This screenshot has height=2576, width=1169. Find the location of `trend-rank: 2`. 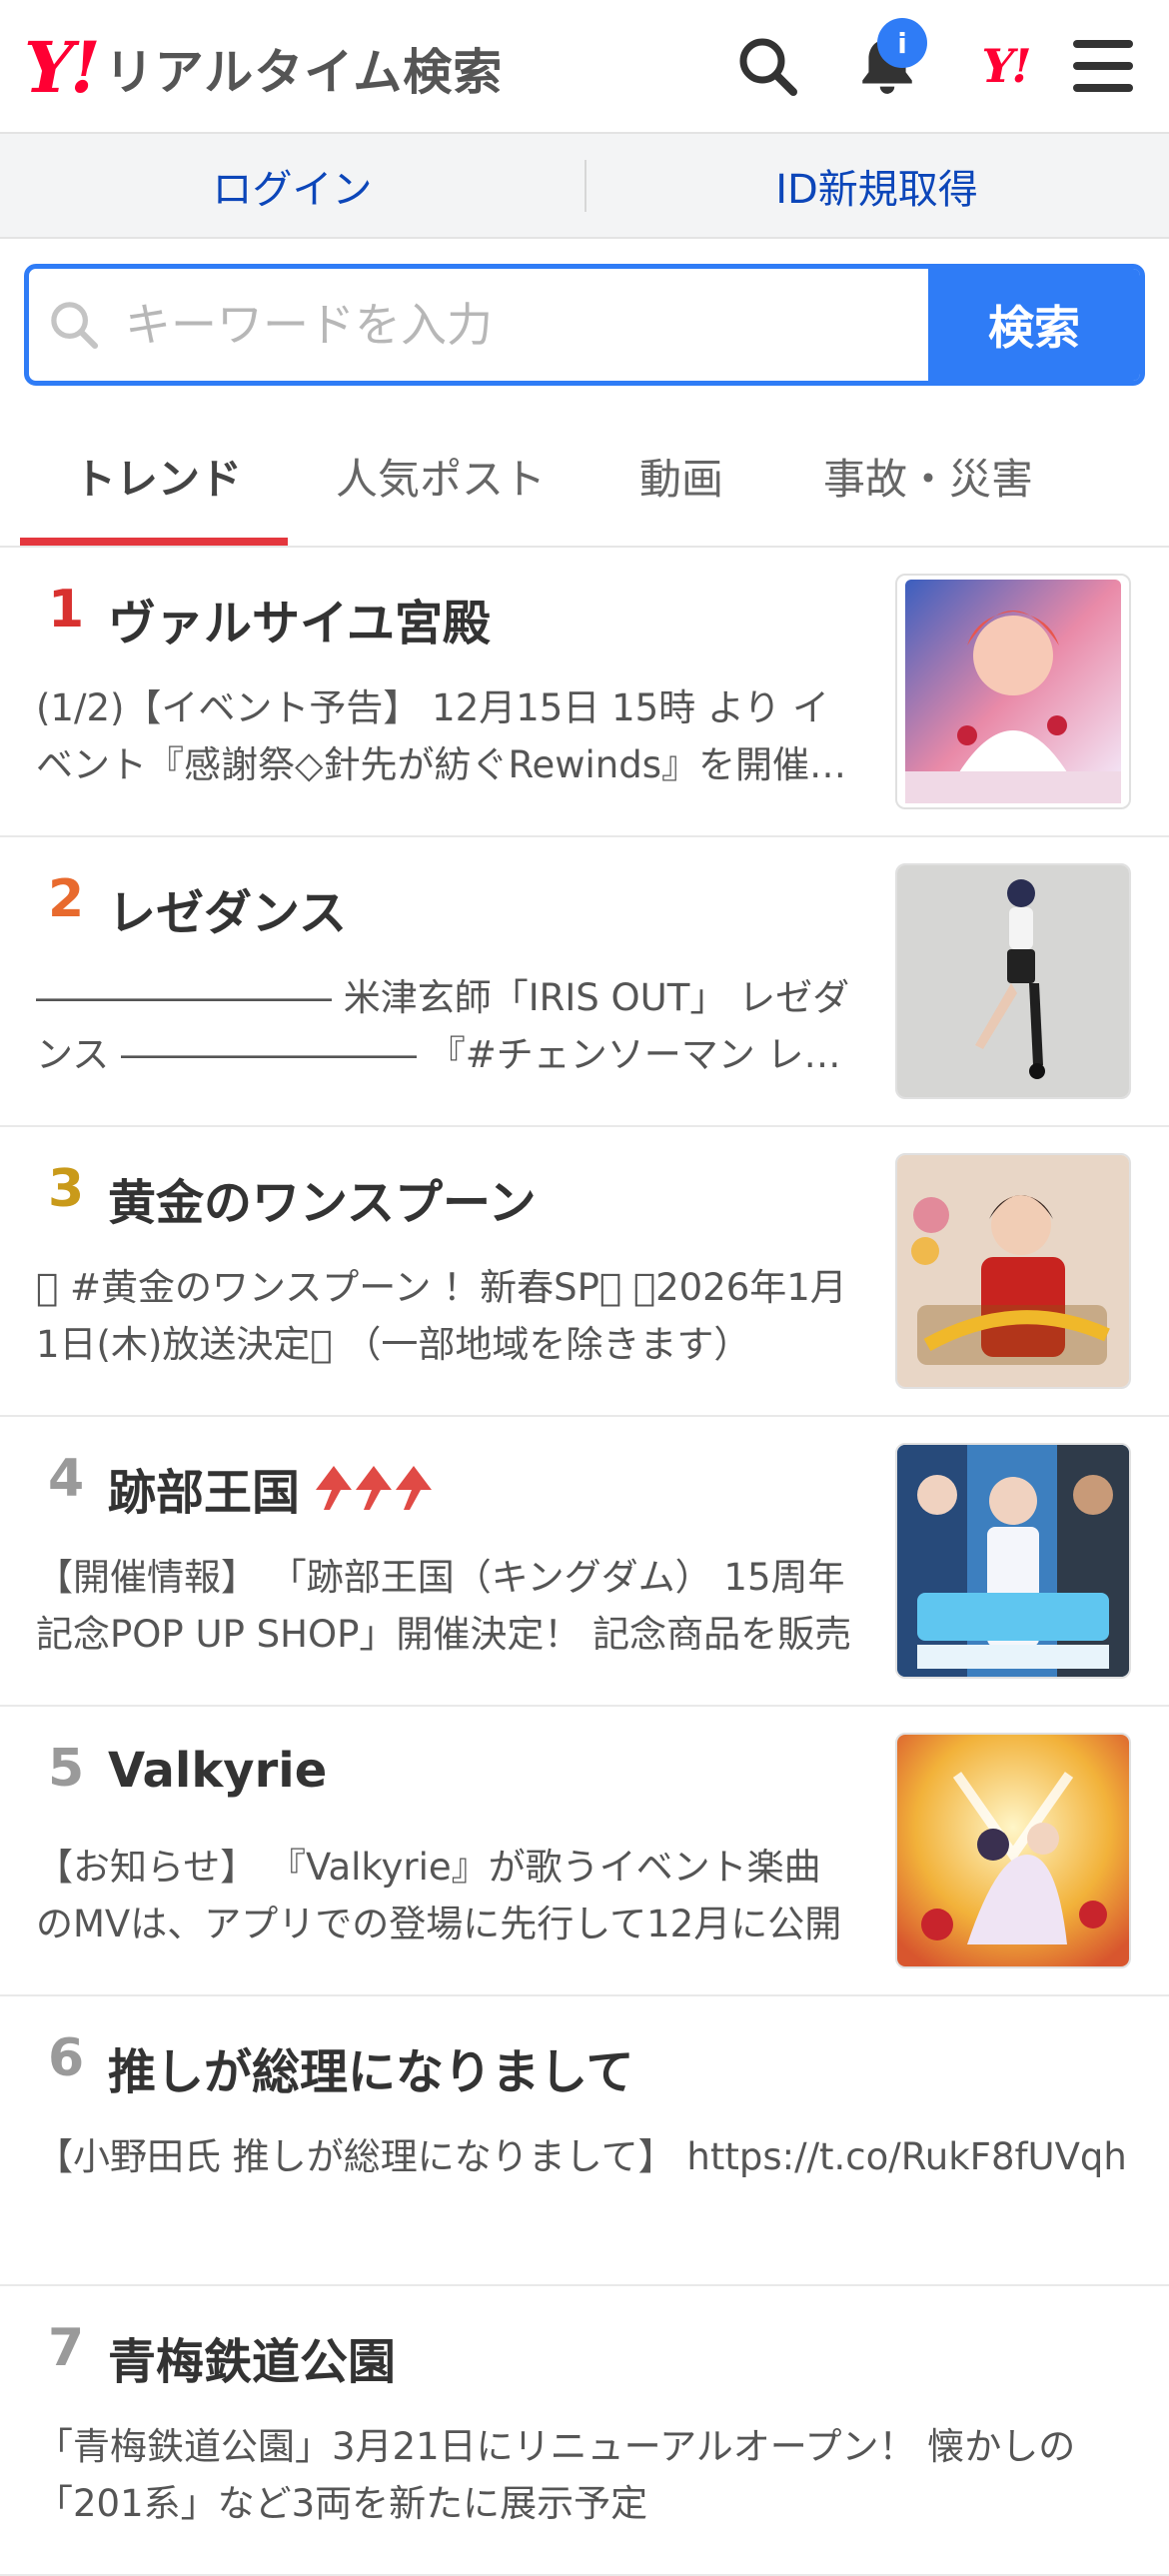

trend-rank: 2 is located at coordinates (67, 899).